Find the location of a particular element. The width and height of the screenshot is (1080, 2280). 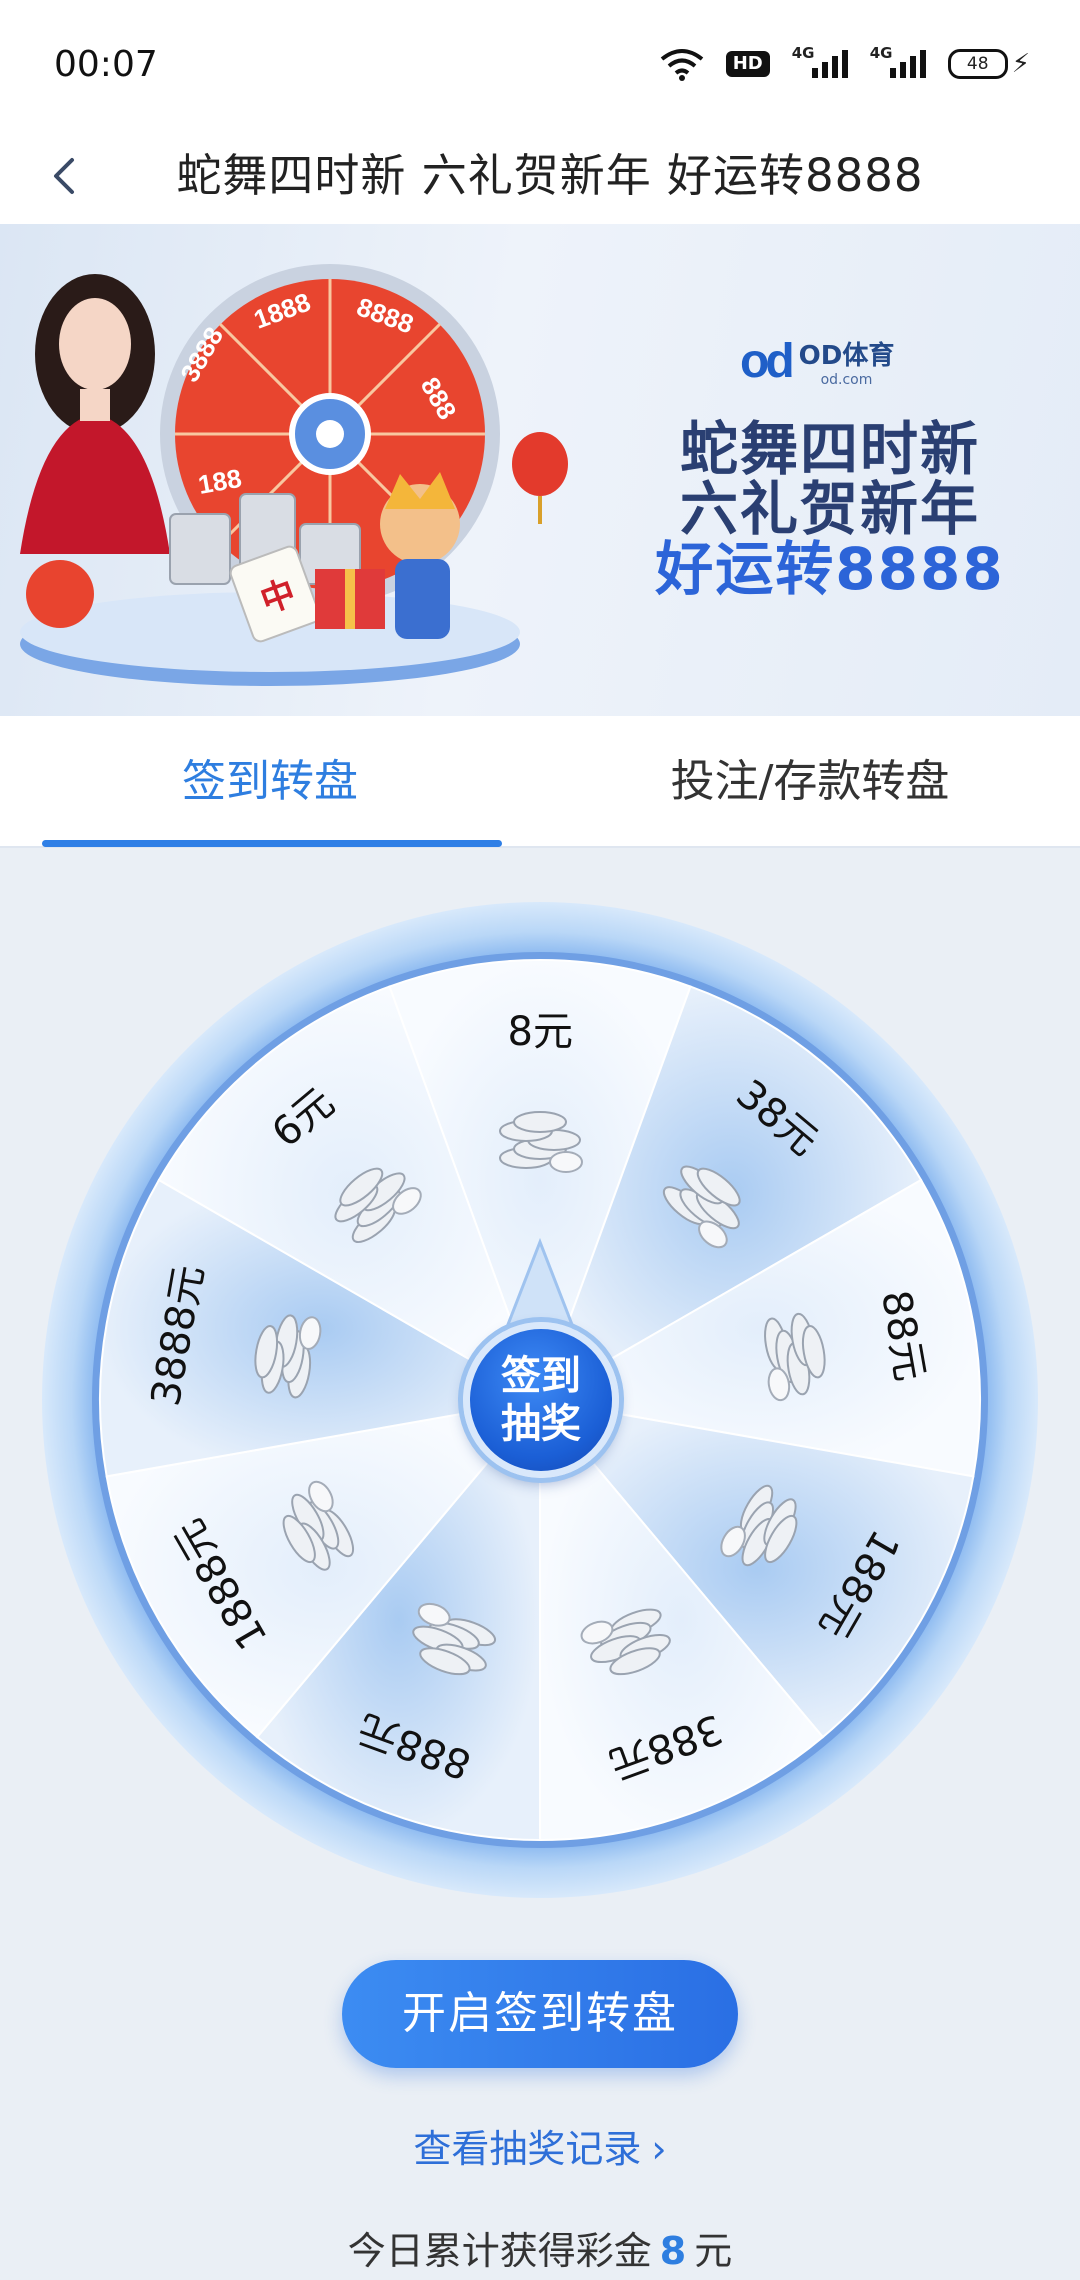

today-winnings-amount: 8 is located at coordinates (673, 2251).